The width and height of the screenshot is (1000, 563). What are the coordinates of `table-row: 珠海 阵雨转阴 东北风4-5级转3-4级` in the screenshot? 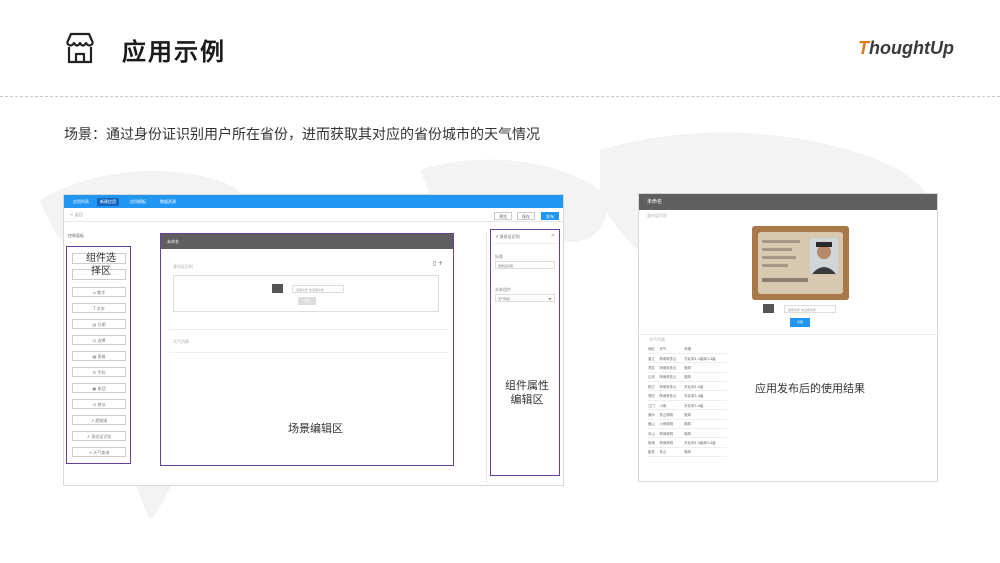 It's located at (687, 442).